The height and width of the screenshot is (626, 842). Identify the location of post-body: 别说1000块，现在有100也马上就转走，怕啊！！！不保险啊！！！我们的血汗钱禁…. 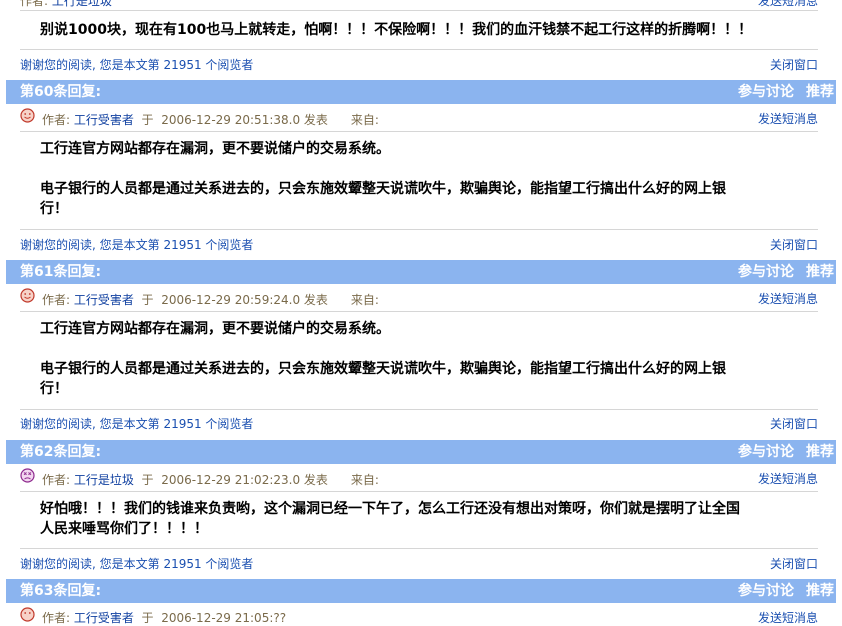
(396, 30).